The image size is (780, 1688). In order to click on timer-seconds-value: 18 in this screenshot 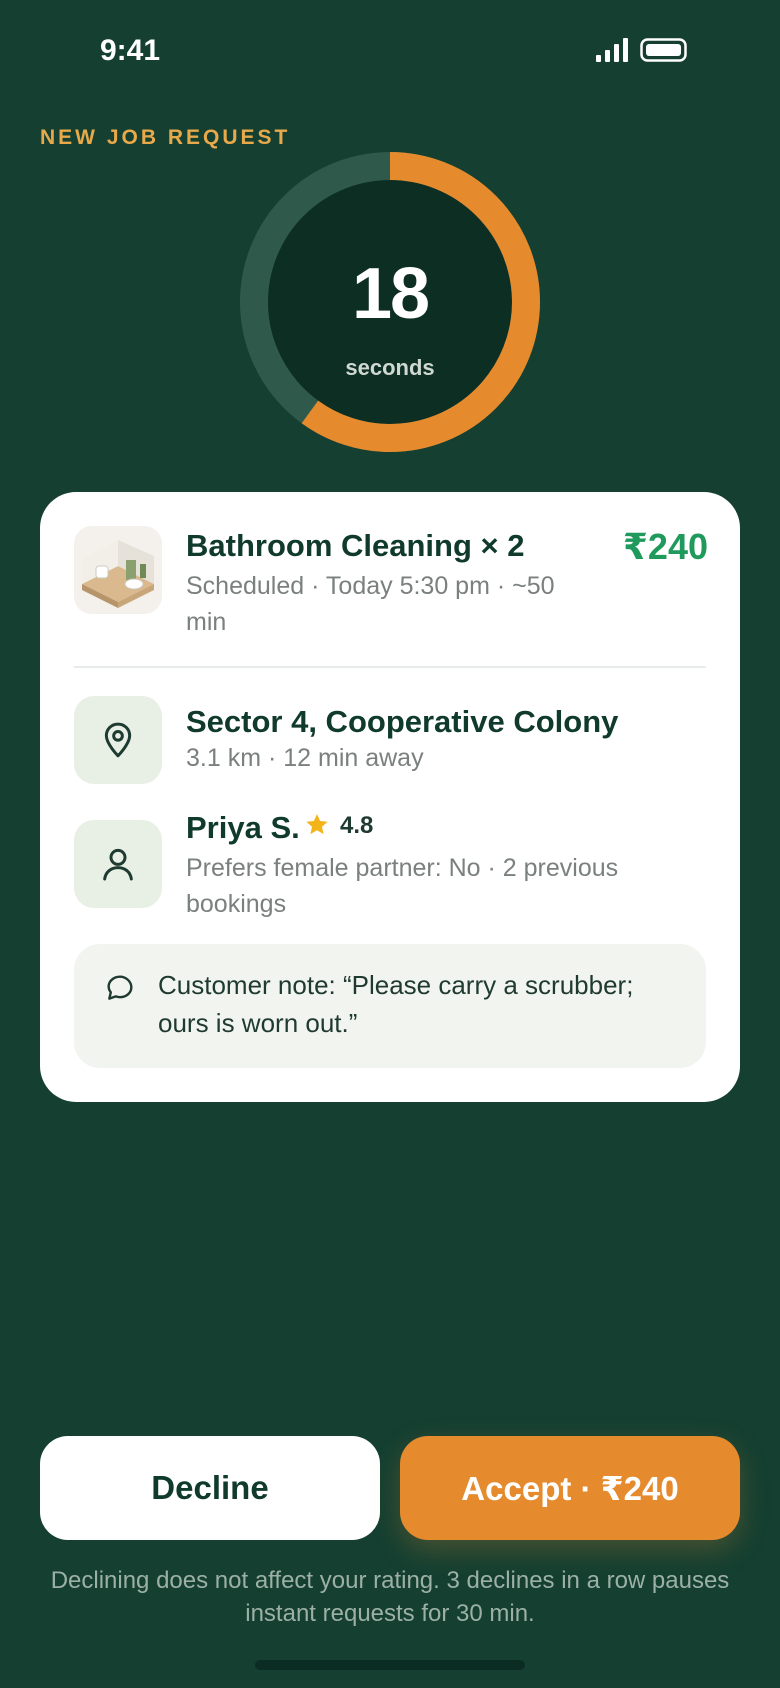, I will do `click(390, 294)`.